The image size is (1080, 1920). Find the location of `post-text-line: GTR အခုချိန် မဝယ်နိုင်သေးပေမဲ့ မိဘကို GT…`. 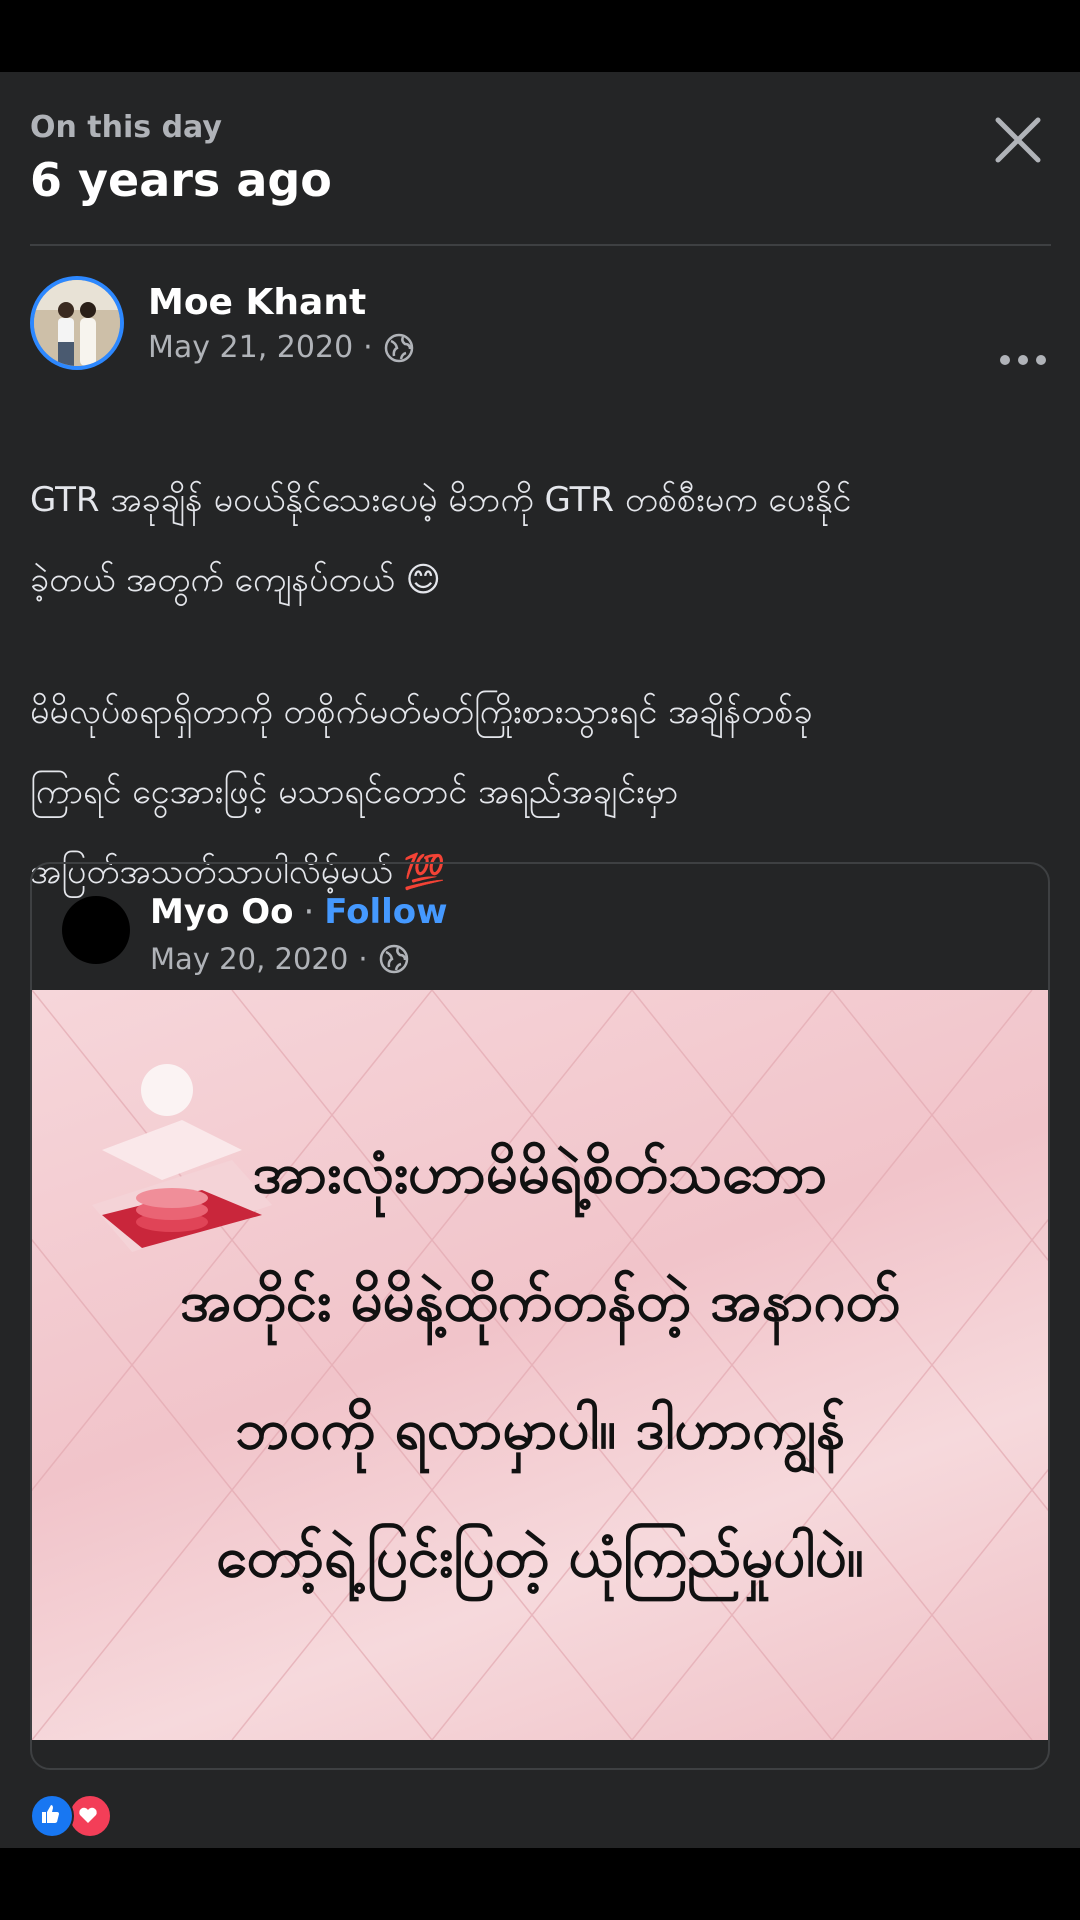

post-text-line: GTR အခုချိန် မဝယ်နိုင်သေးပေမဲ့ မိဘကို GT… is located at coordinates (441, 500).